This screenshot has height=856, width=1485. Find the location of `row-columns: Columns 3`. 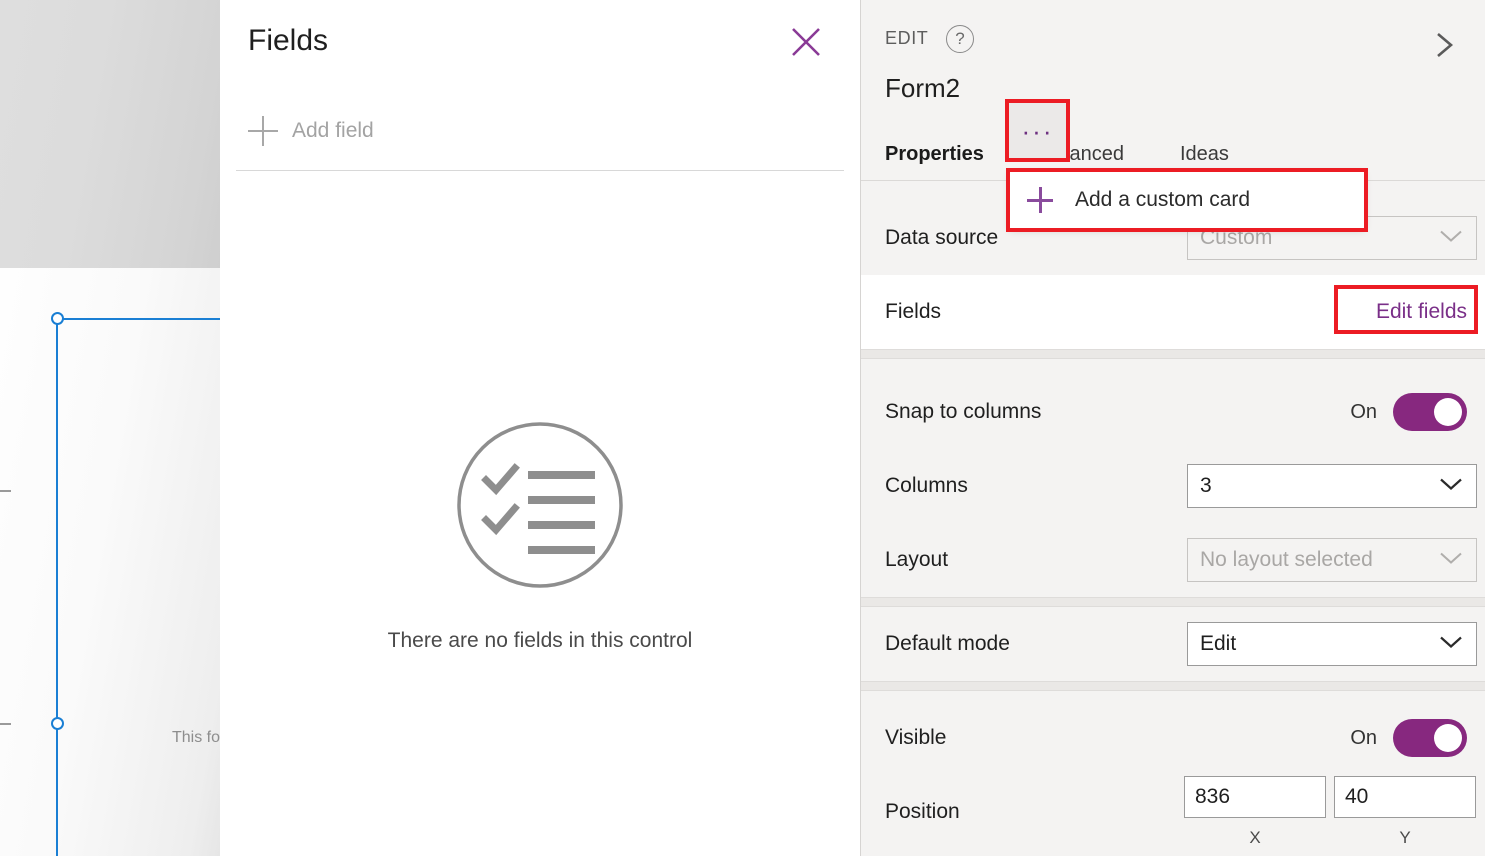

row-columns: Columns 3 is located at coordinates (1173, 486).